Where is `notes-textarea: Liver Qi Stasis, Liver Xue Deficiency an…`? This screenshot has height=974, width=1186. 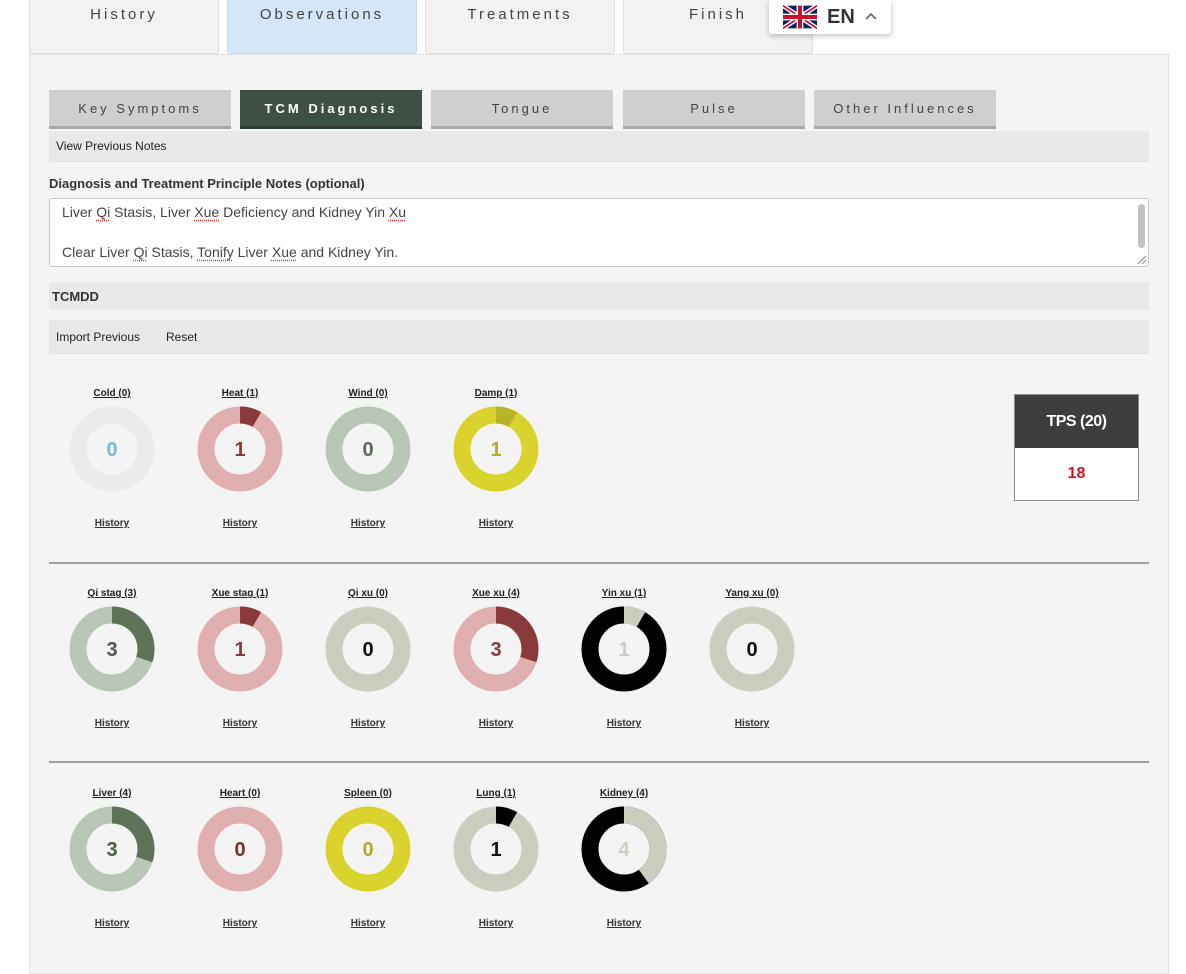 notes-textarea: Liver Qi Stasis, Liver Xue Deficiency an… is located at coordinates (599, 232).